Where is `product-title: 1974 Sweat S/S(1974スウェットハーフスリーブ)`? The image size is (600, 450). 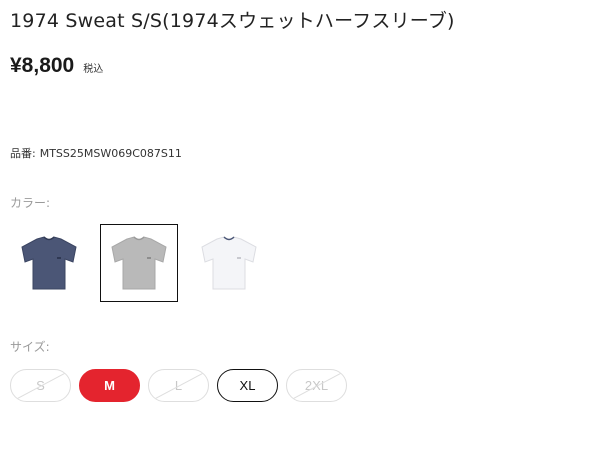
product-title: 1974 Sweat S/S(1974スウェットハーフスリーブ) is located at coordinates (232, 21).